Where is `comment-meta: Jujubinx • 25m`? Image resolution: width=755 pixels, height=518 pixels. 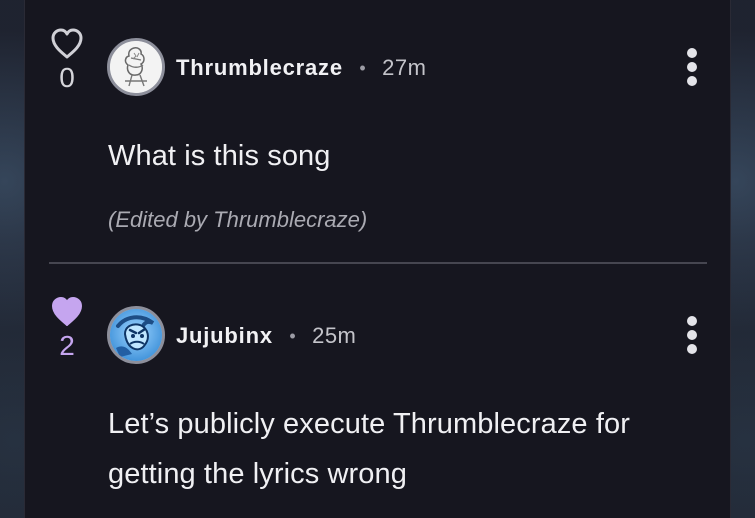
comment-meta: Jujubinx • 25m is located at coordinates (266, 336).